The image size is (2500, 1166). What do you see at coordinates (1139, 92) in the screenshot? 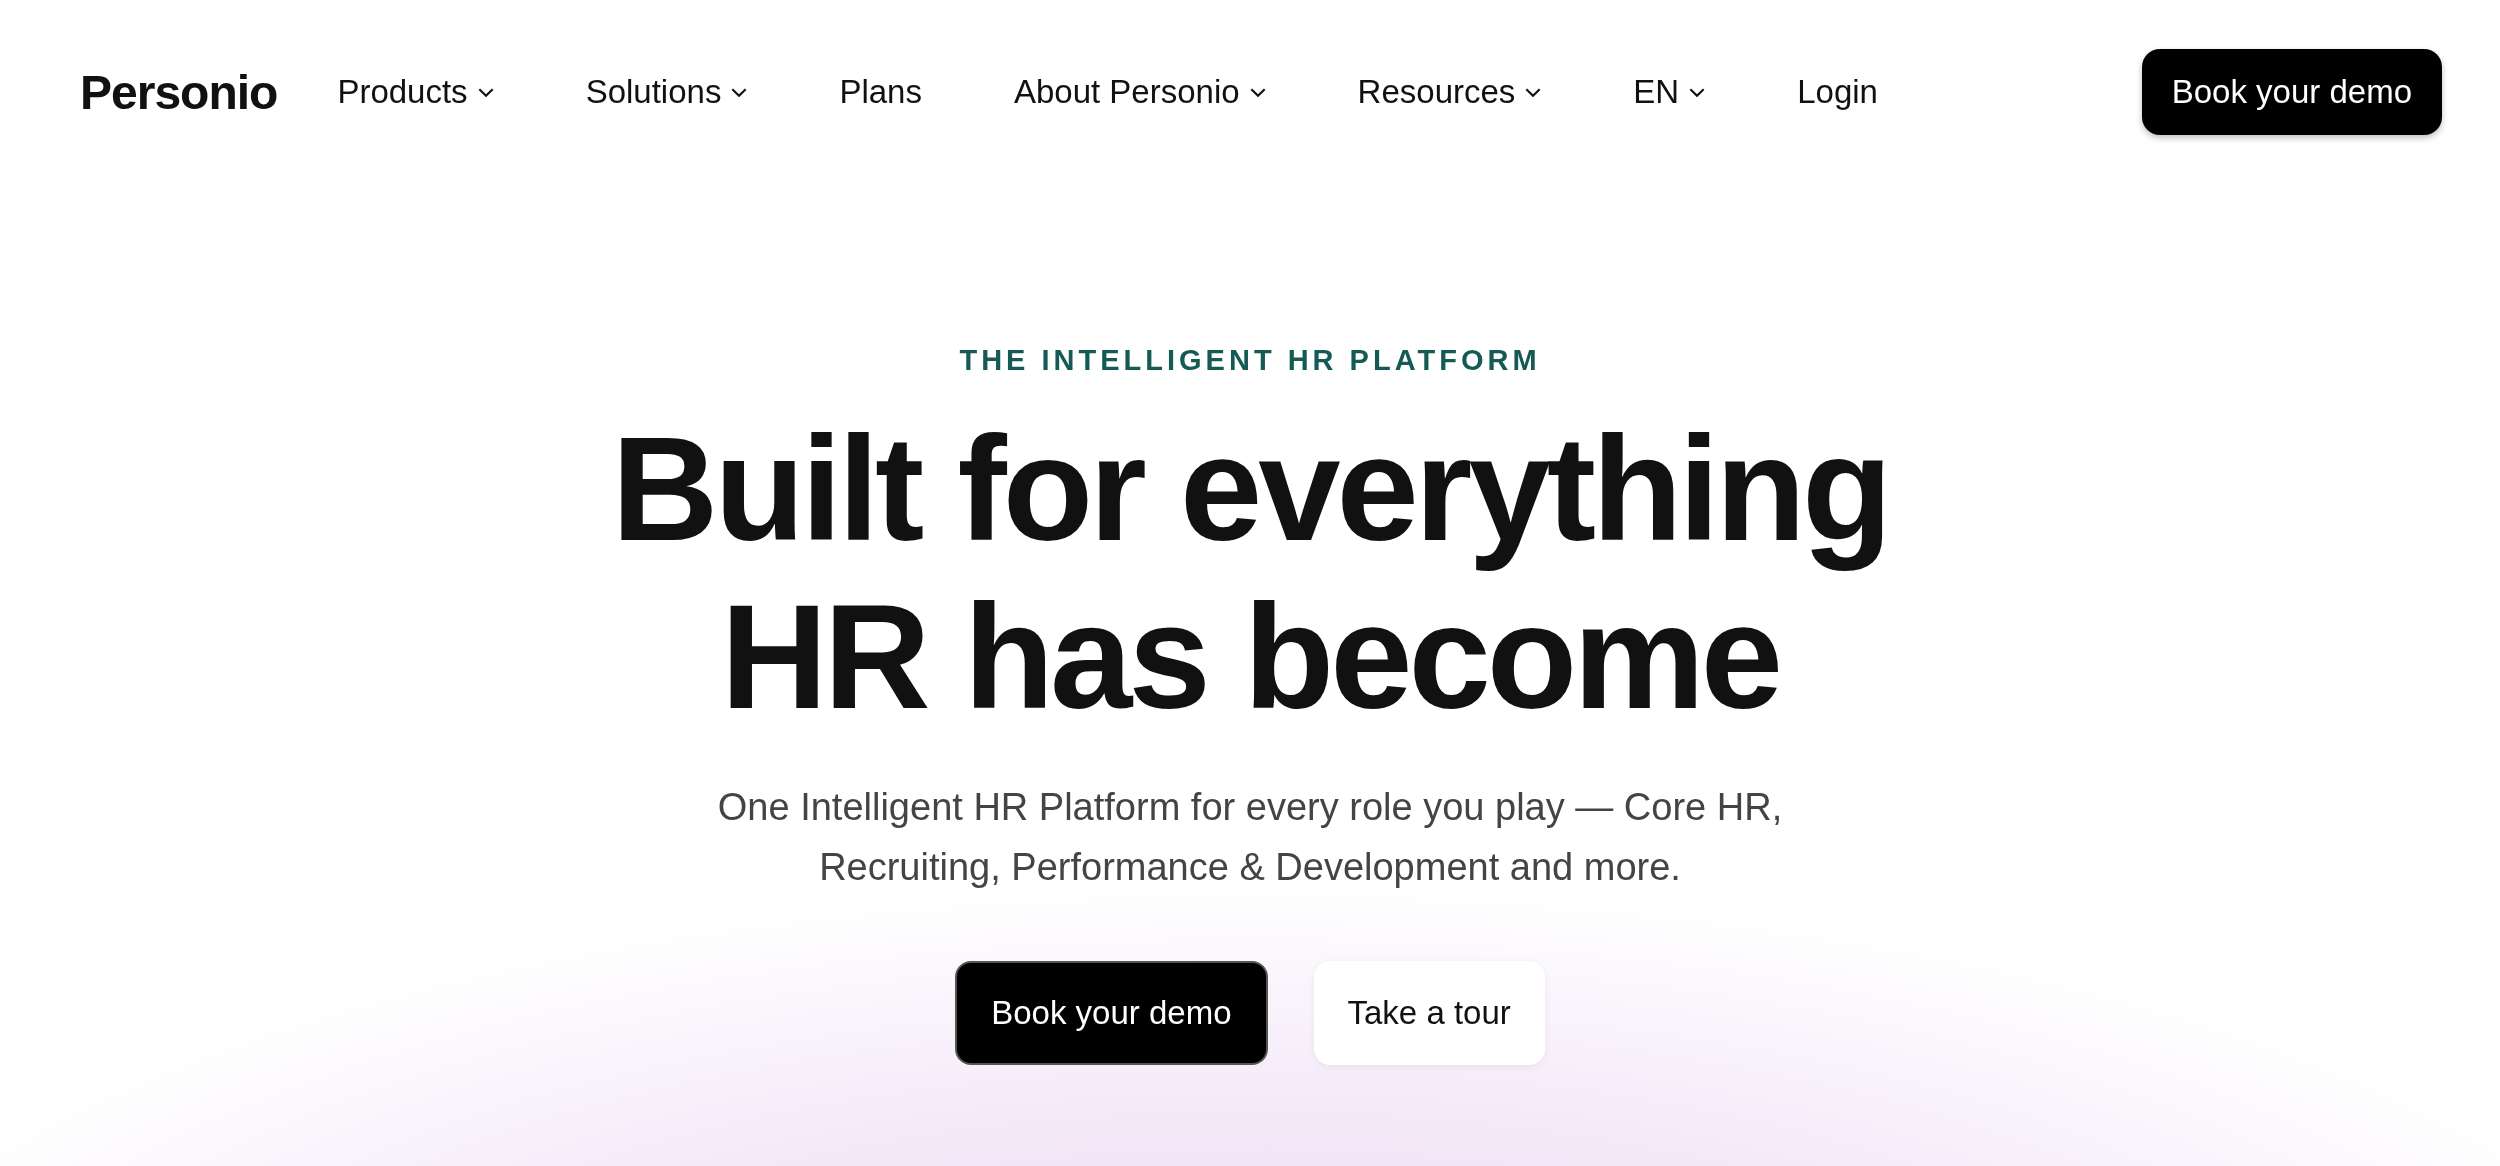
I see `nav-dropdown: About Personio` at bounding box center [1139, 92].